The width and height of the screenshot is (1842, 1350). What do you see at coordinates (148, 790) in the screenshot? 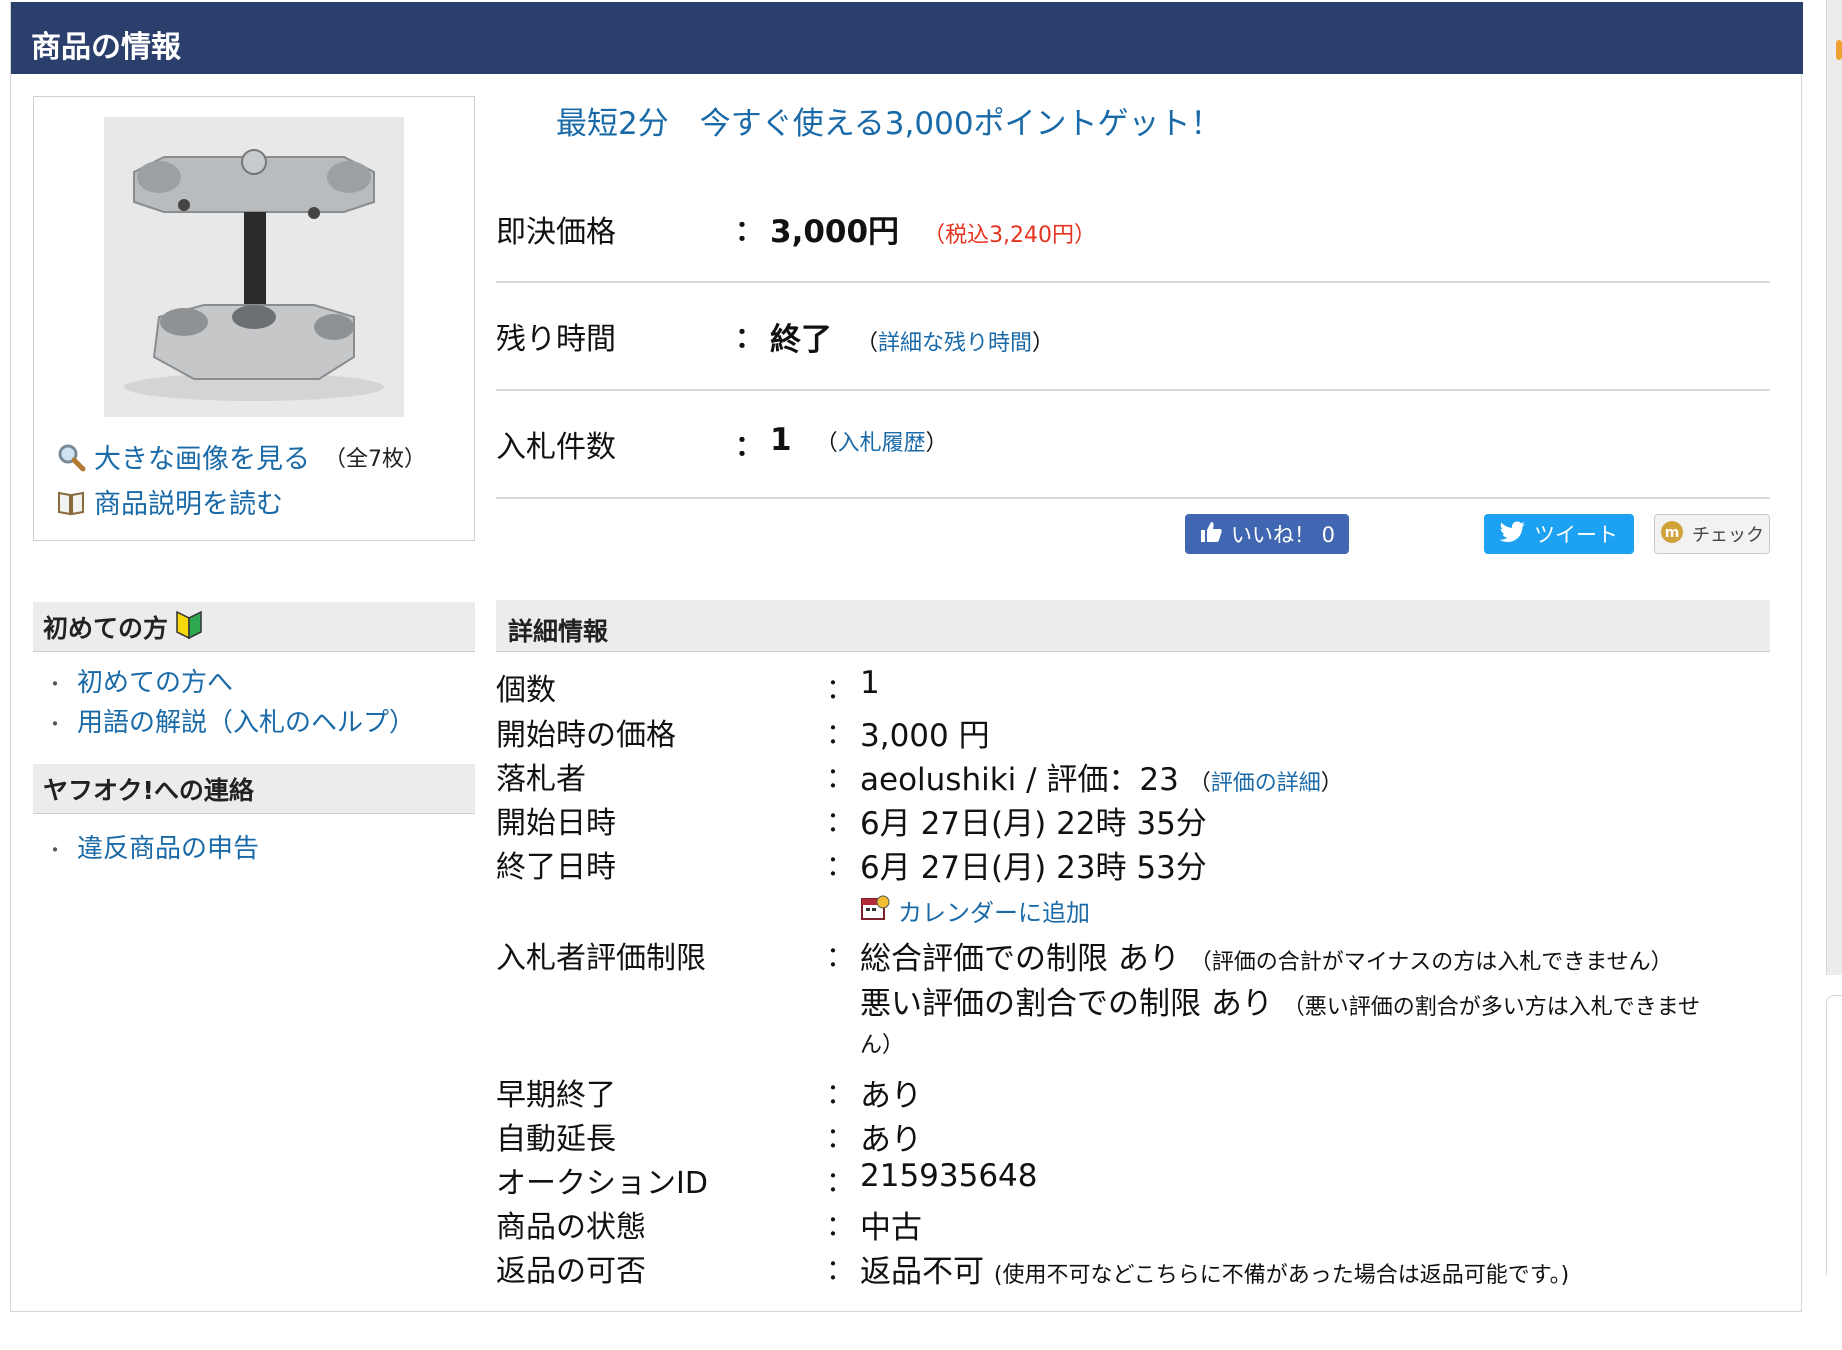
I see `contact-title-text: ヤフオク!への連絡` at bounding box center [148, 790].